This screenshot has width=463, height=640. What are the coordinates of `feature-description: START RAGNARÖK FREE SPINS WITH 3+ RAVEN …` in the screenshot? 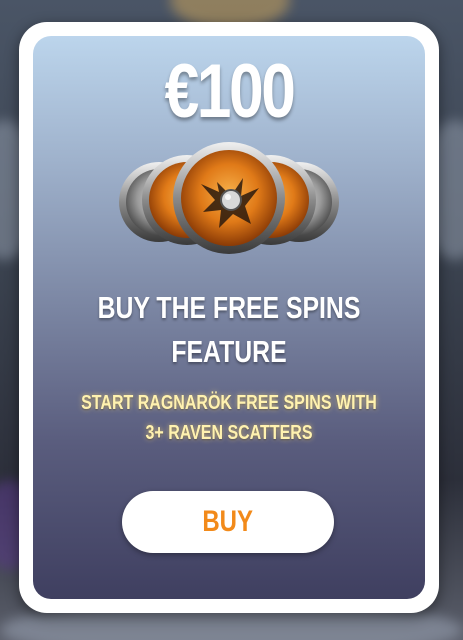 It's located at (229, 418).